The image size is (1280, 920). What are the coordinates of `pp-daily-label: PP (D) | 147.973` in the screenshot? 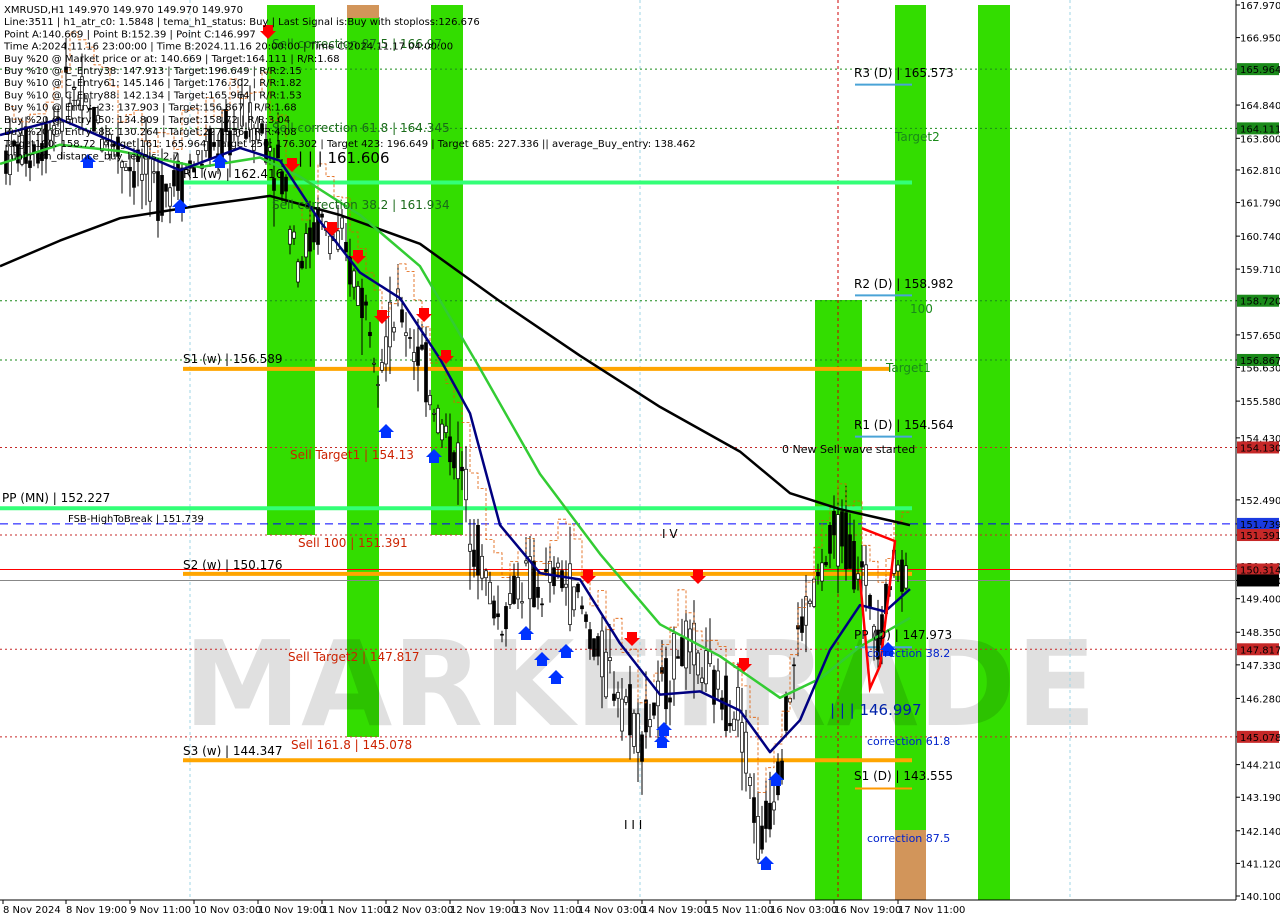 It's located at (903, 635).